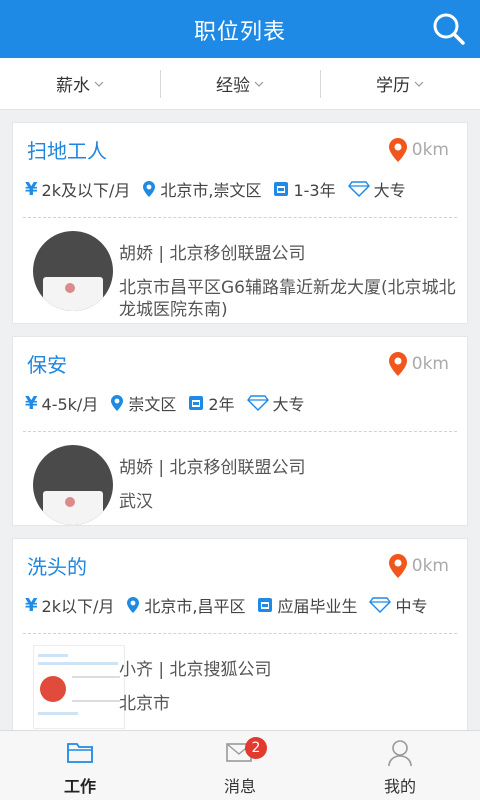 This screenshot has height=800, width=480. Describe the element at coordinates (80, 754) in the screenshot. I see `folder-icon` at that location.